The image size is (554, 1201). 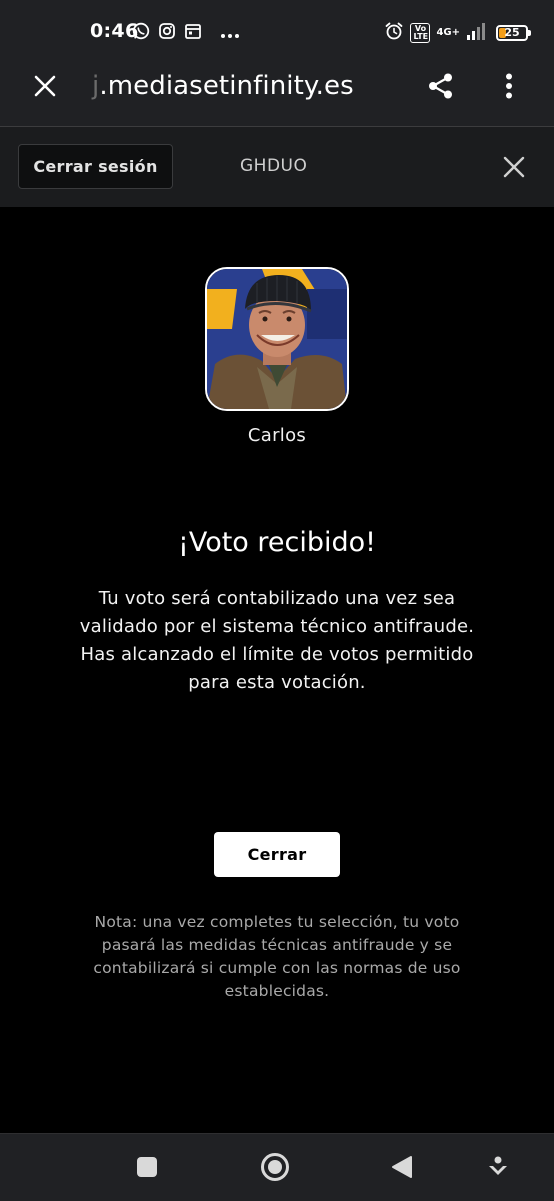 I want to click on recents-square-icon, so click(x=147, y=1167).